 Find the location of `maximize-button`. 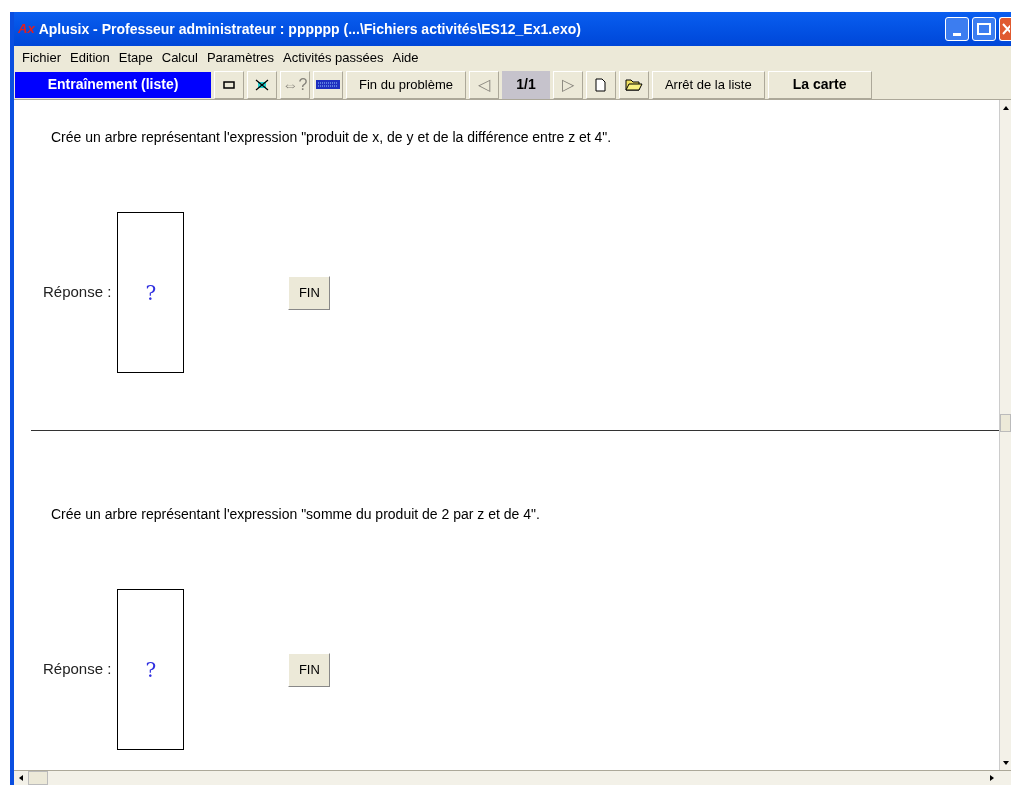

maximize-button is located at coordinates (984, 29).